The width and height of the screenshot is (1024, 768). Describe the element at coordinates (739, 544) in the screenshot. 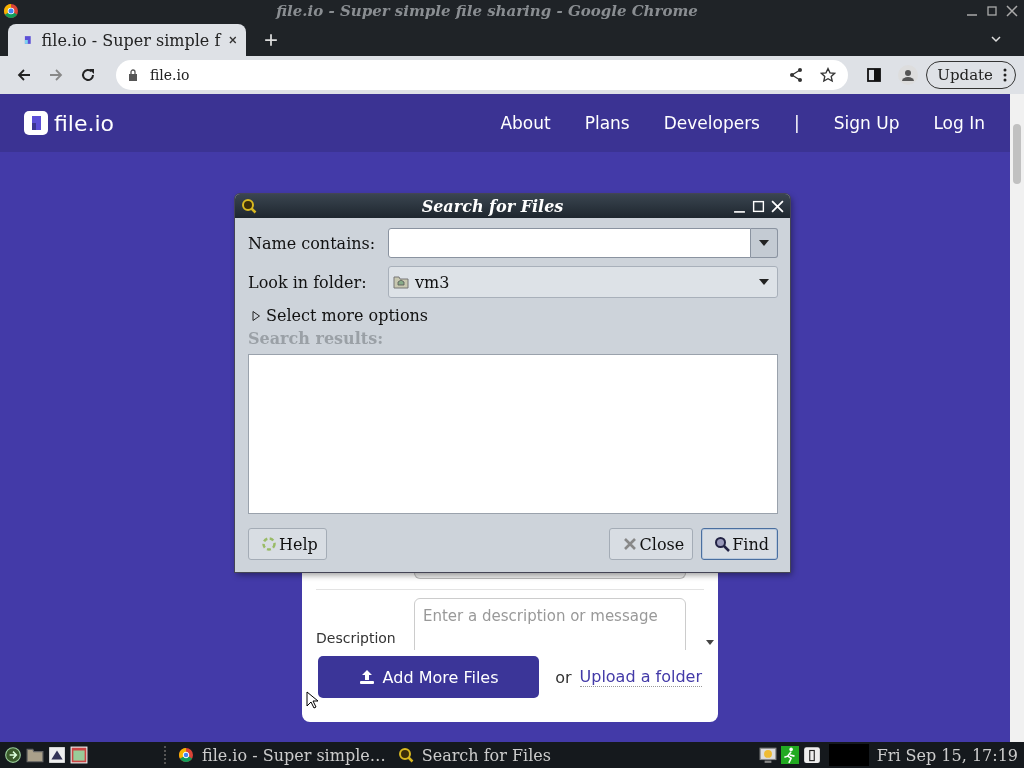

I see `find-button: Find` at that location.